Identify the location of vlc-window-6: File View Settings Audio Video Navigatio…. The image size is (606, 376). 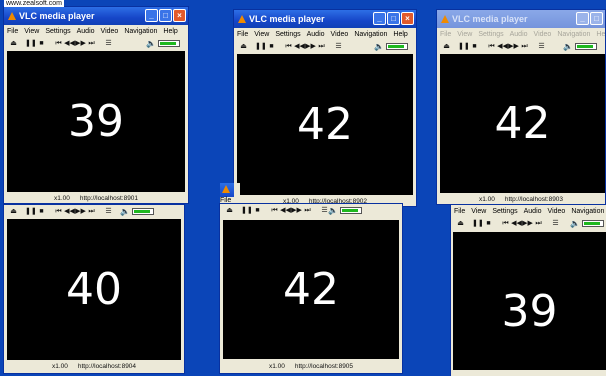
(528, 290).